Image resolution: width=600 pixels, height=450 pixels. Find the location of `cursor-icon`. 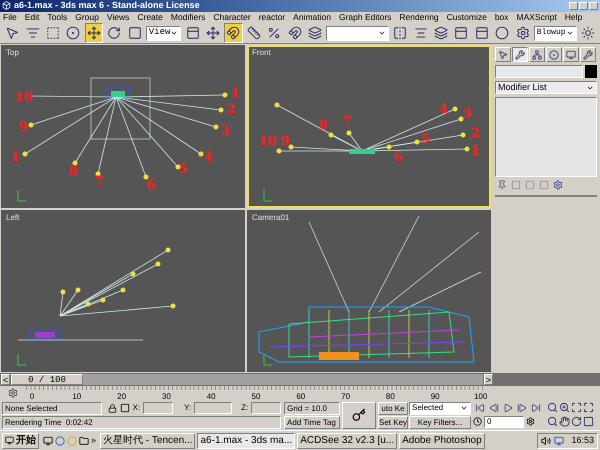

cursor-icon is located at coordinates (503, 55).